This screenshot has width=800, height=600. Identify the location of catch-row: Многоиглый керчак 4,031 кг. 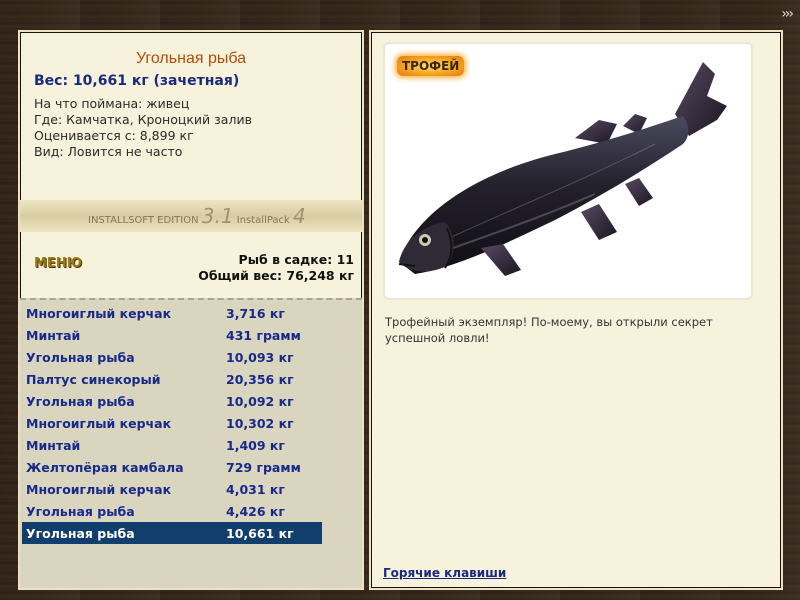
(172, 489).